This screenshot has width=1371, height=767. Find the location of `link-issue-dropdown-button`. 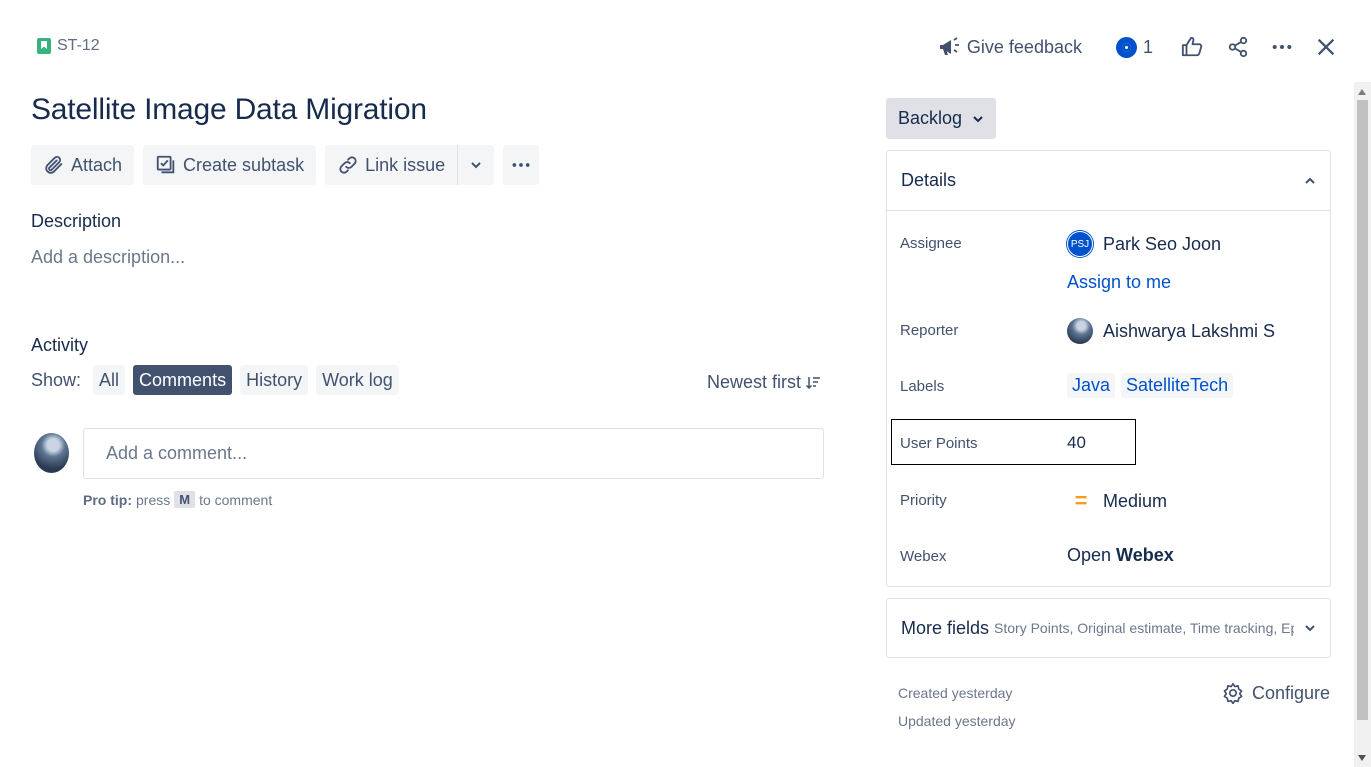

link-issue-dropdown-button is located at coordinates (476, 165).